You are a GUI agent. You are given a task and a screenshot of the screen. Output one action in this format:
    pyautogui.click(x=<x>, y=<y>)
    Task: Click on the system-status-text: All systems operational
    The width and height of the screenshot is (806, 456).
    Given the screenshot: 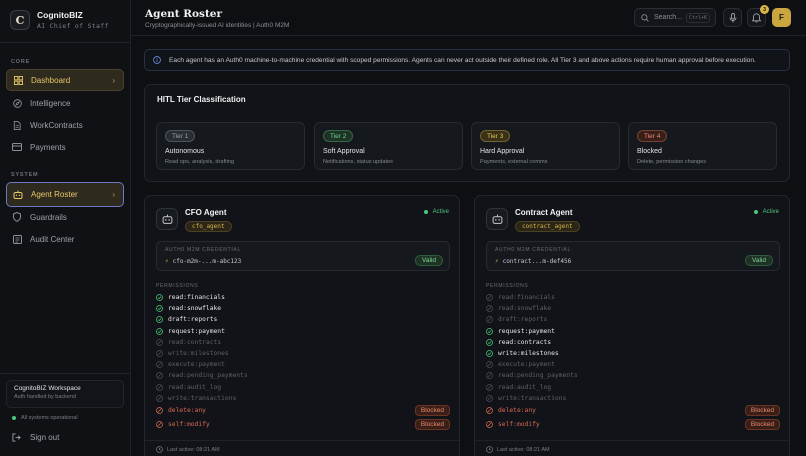 What is the action you would take?
    pyautogui.click(x=49, y=418)
    